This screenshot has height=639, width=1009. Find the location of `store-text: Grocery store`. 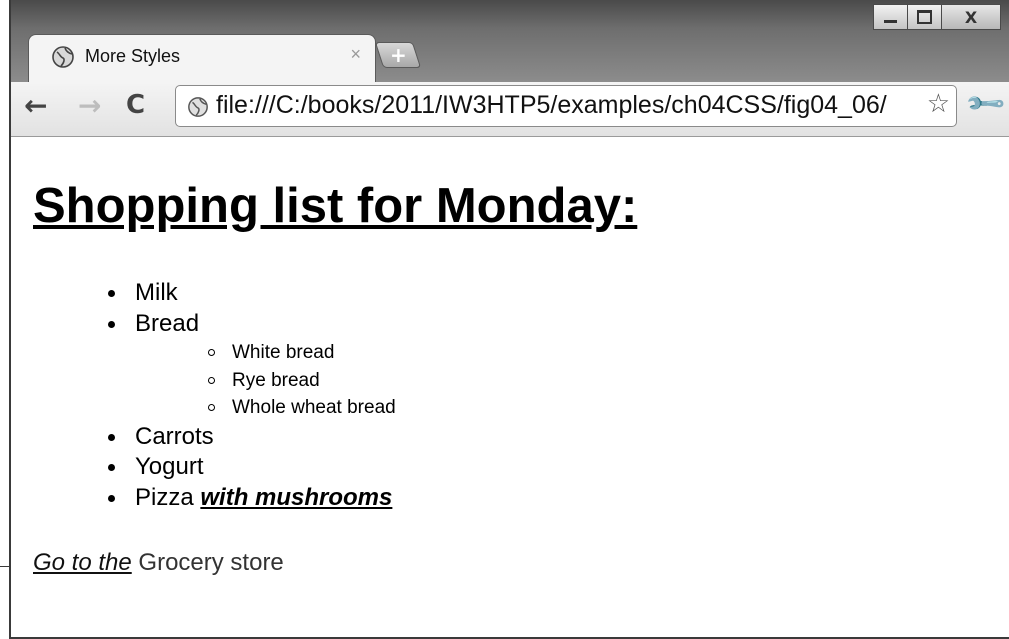

store-text: Grocery store is located at coordinates (211, 562).